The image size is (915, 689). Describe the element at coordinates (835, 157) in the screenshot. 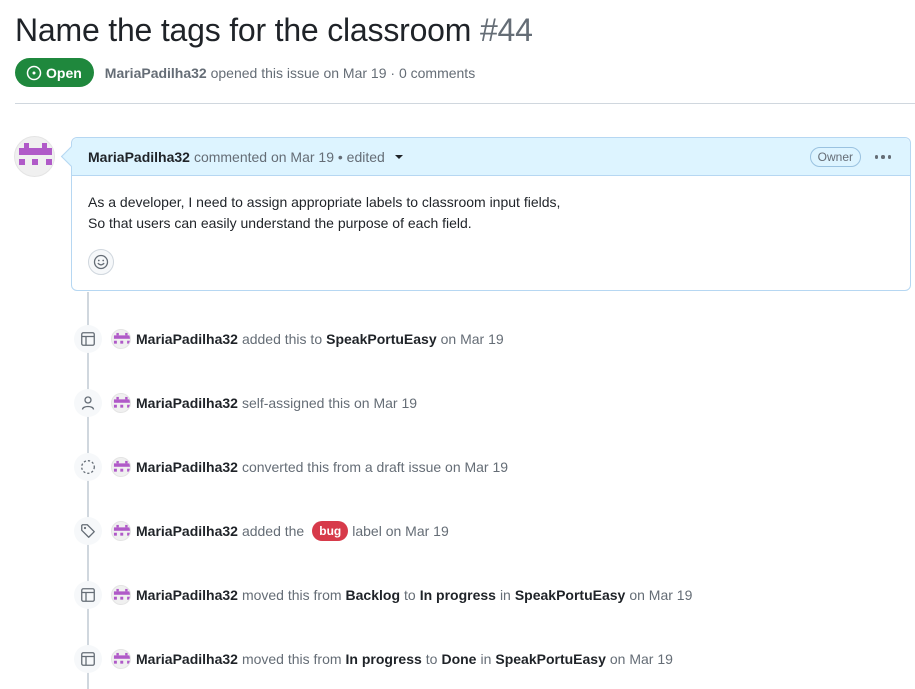

I see `owner-badge: Owner` at that location.